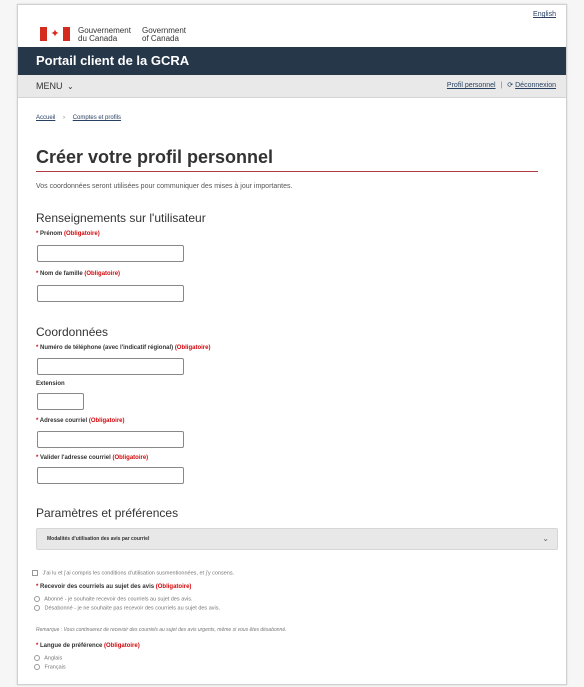 This screenshot has height=687, width=584. I want to click on english-radio, so click(37, 658).